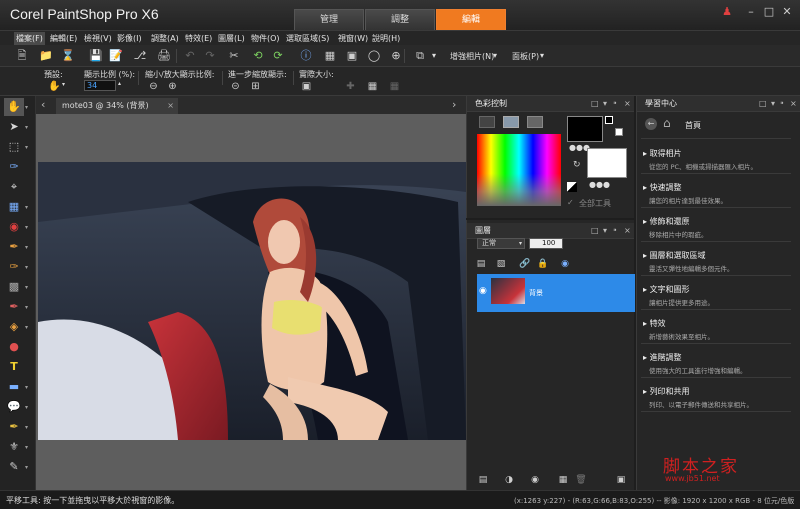  I want to click on opacity-field: 100, so click(546, 243).